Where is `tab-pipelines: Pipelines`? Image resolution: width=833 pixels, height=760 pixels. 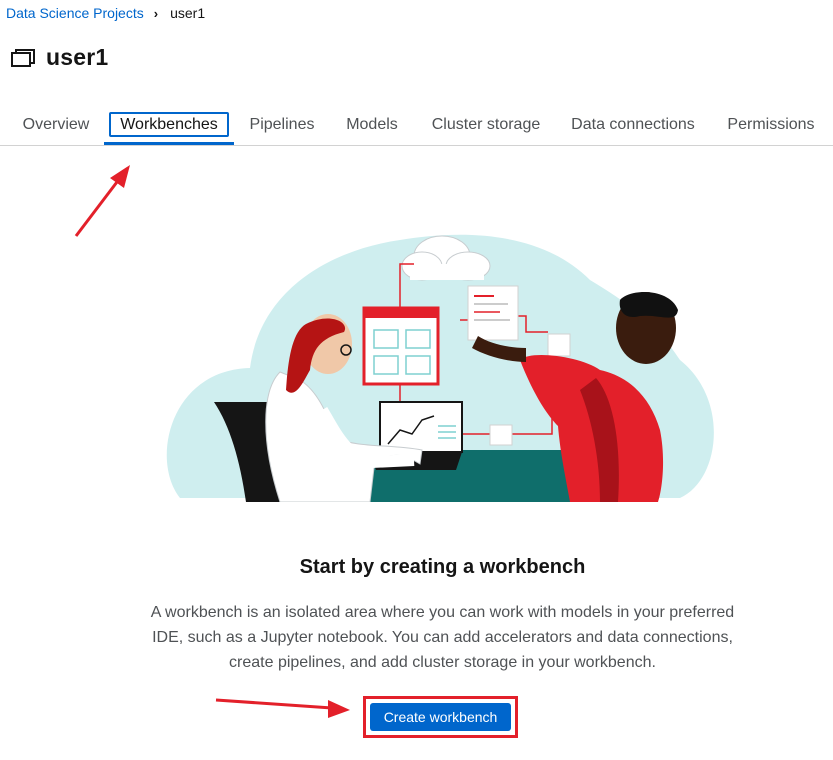 tab-pipelines: Pipelines is located at coordinates (282, 126).